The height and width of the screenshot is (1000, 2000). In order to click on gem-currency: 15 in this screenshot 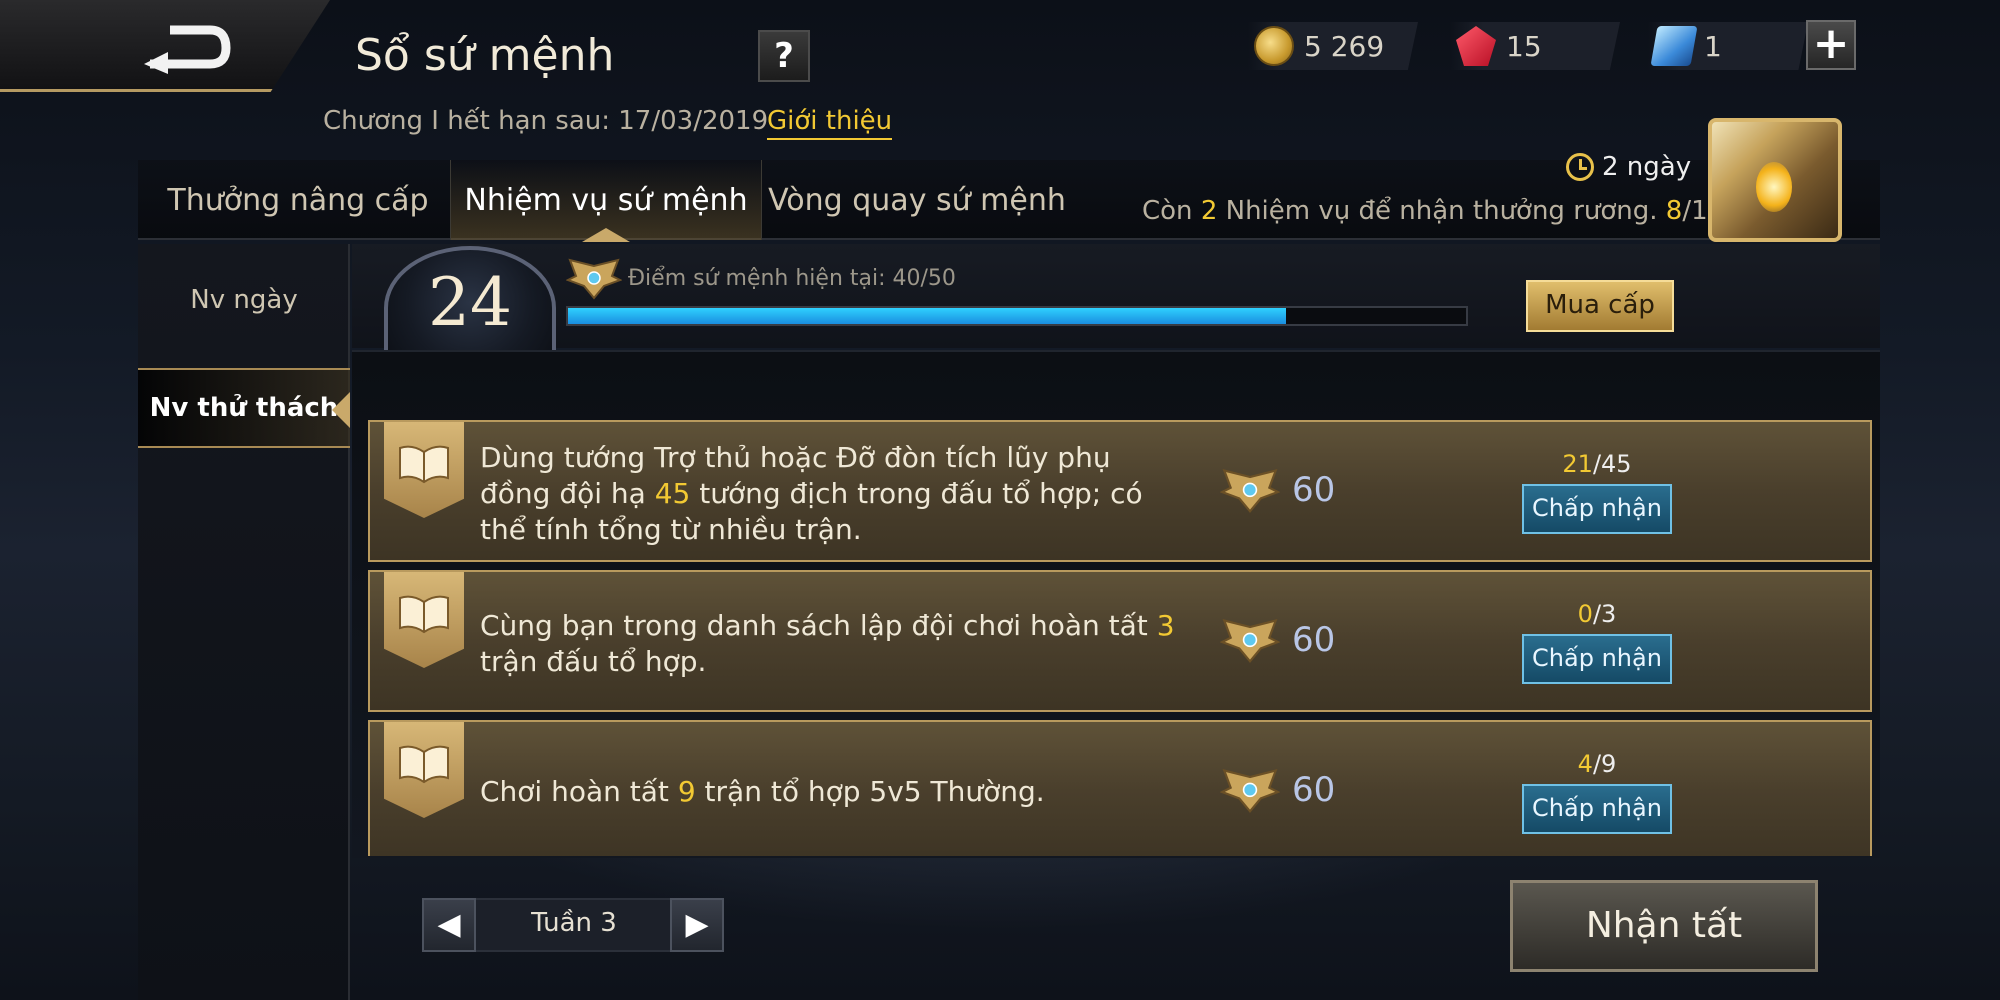, I will do `click(1535, 46)`.